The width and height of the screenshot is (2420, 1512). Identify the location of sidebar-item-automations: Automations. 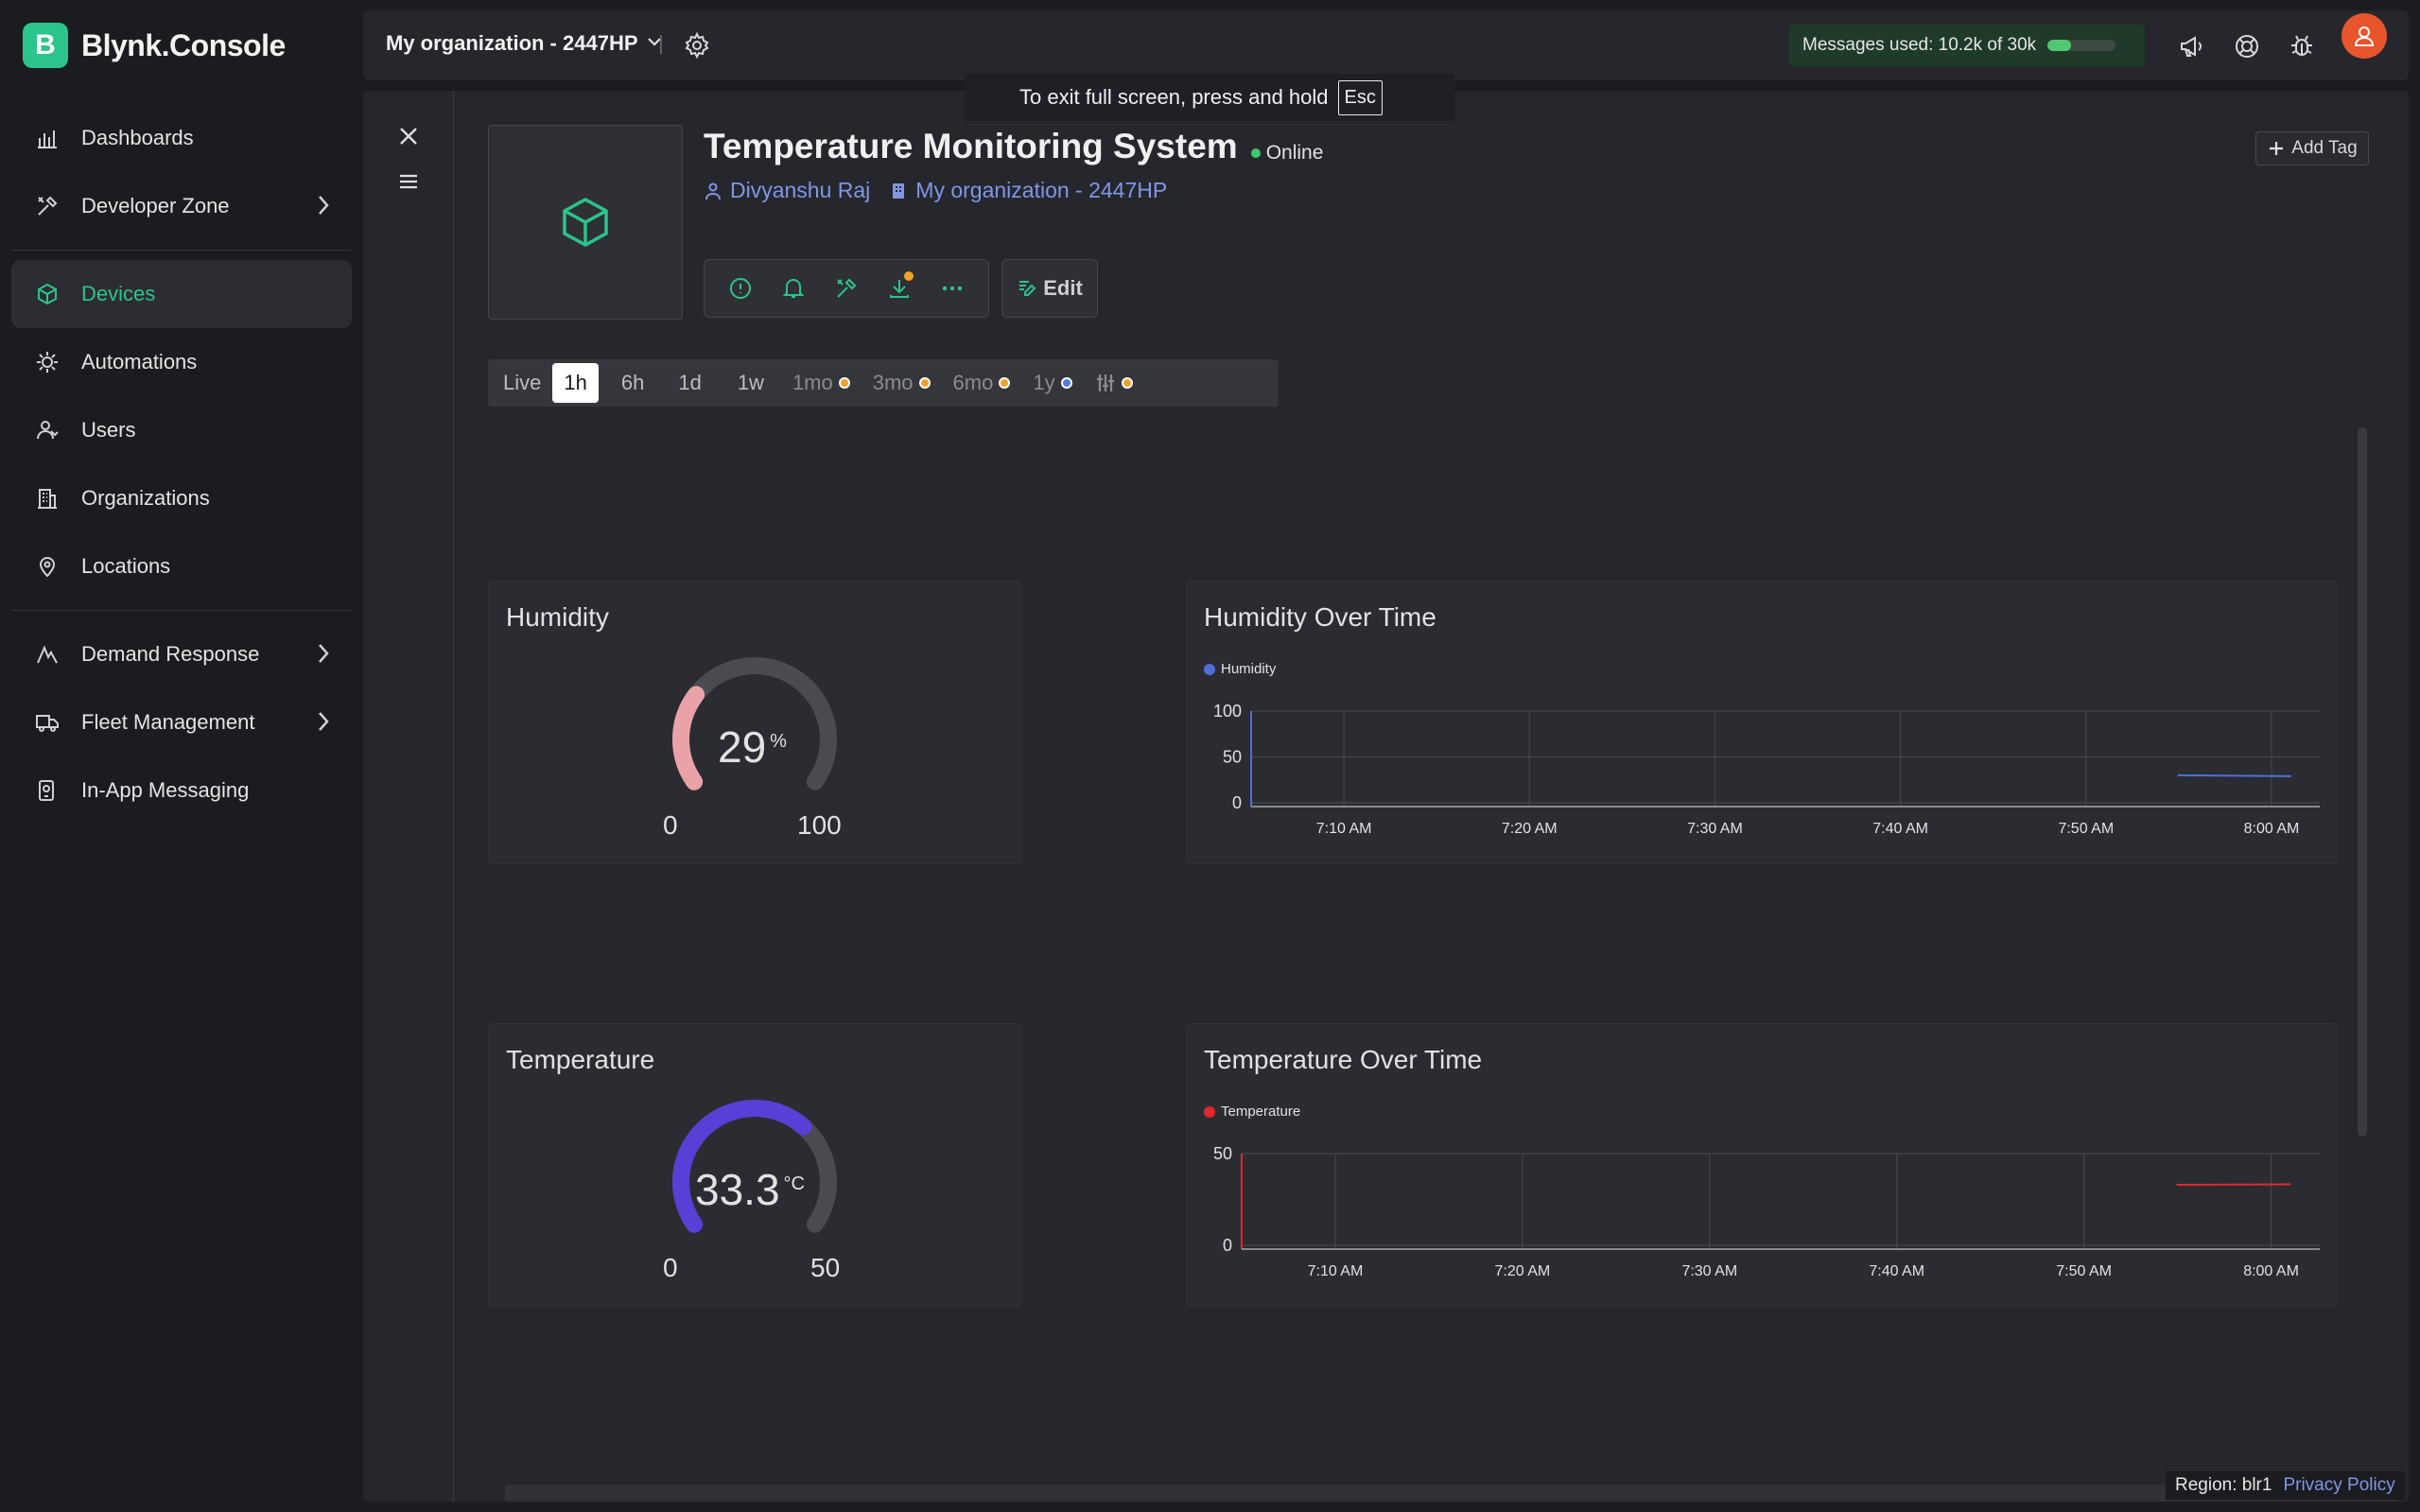
(182, 362).